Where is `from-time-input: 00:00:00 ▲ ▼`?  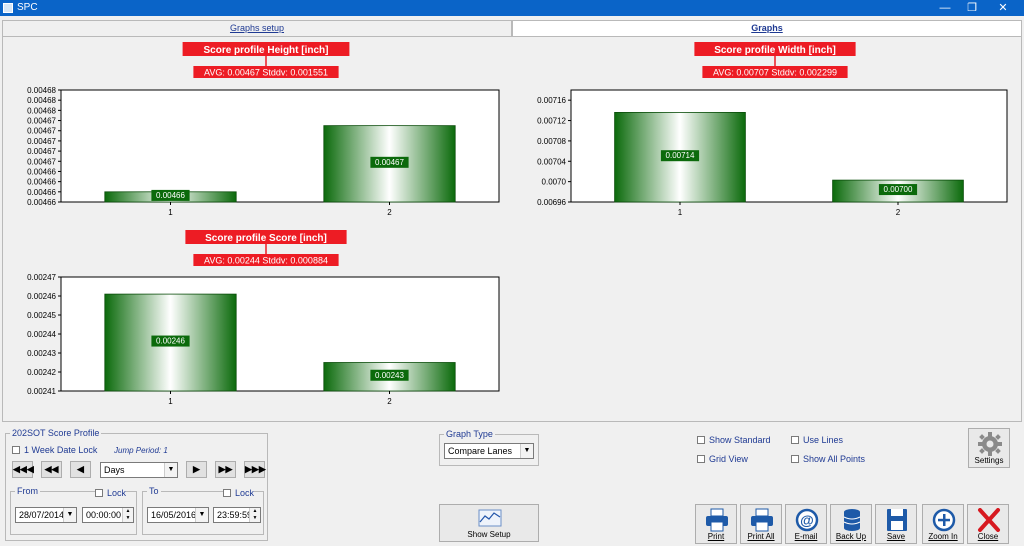 from-time-input: 00:00:00 ▲ ▼ is located at coordinates (108, 515).